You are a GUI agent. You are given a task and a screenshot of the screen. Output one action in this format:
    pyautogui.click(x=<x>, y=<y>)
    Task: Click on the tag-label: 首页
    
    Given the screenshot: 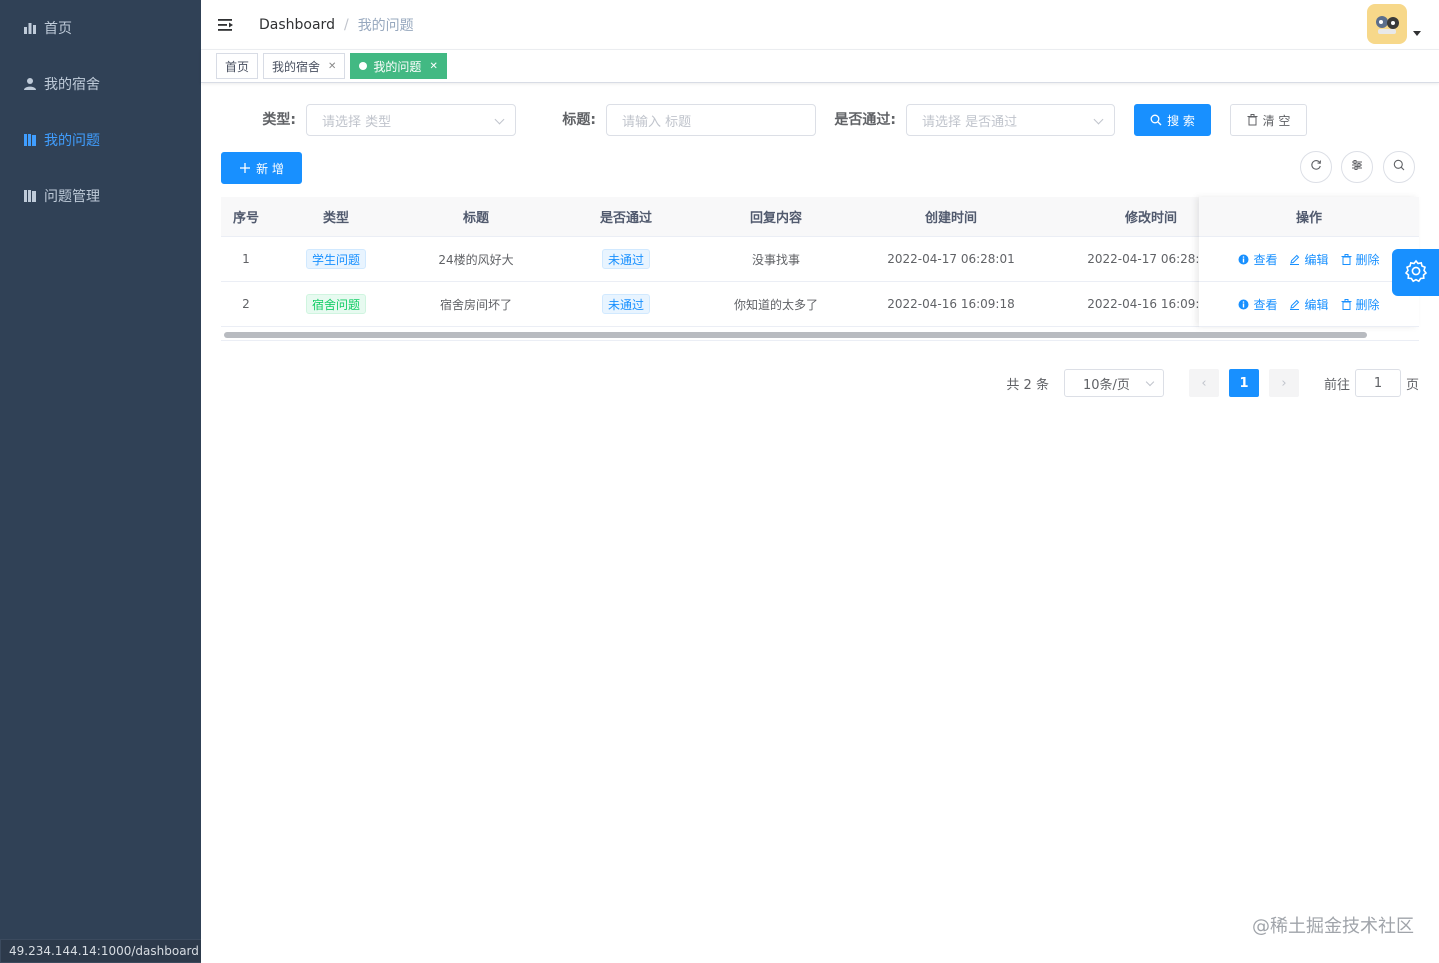 What is the action you would take?
    pyautogui.click(x=237, y=66)
    